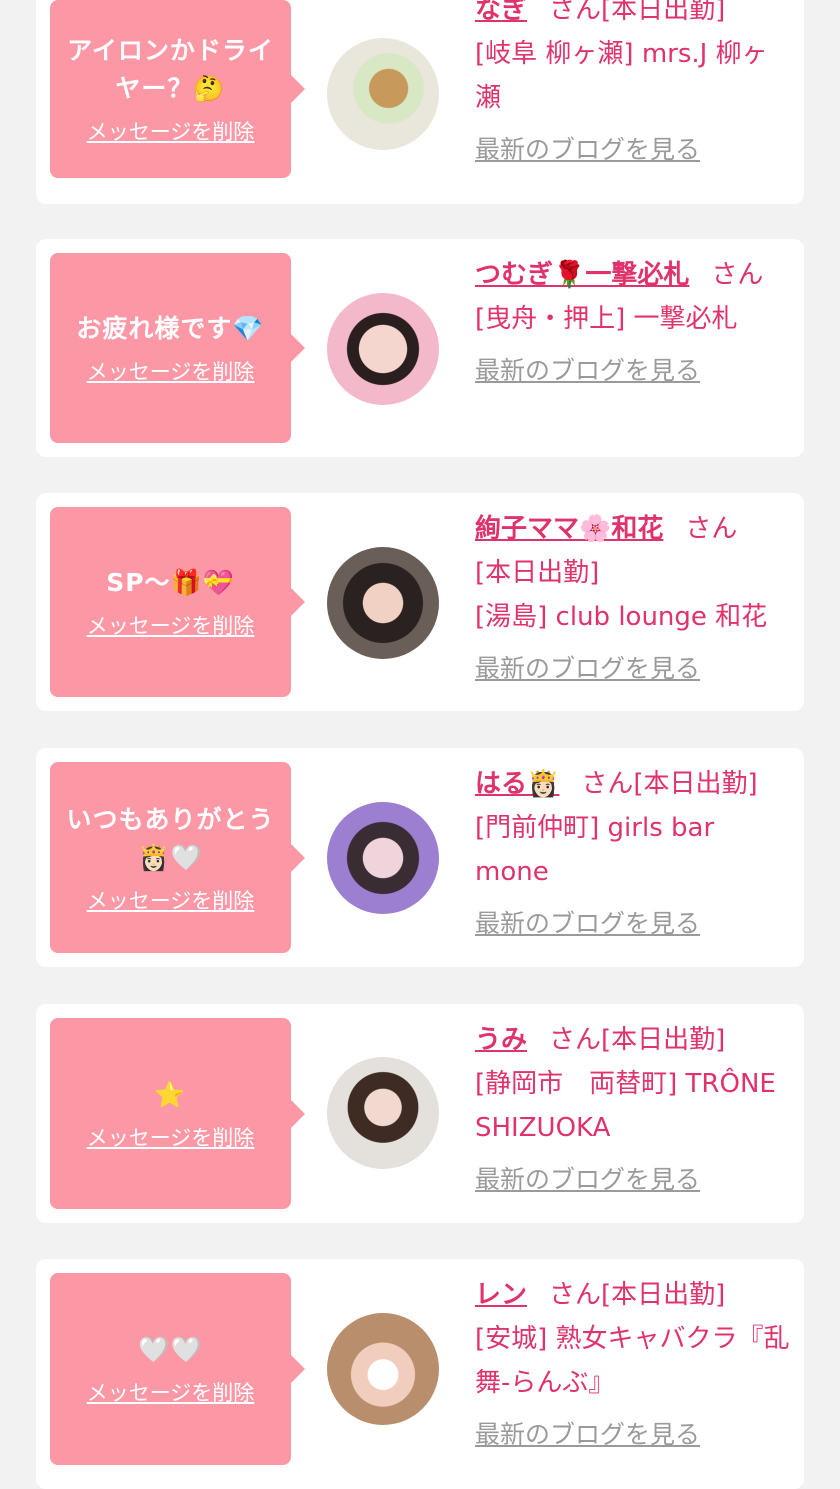  I want to click on message-bubble: お疲れ様です💎 メッセージを削除, so click(177, 348).